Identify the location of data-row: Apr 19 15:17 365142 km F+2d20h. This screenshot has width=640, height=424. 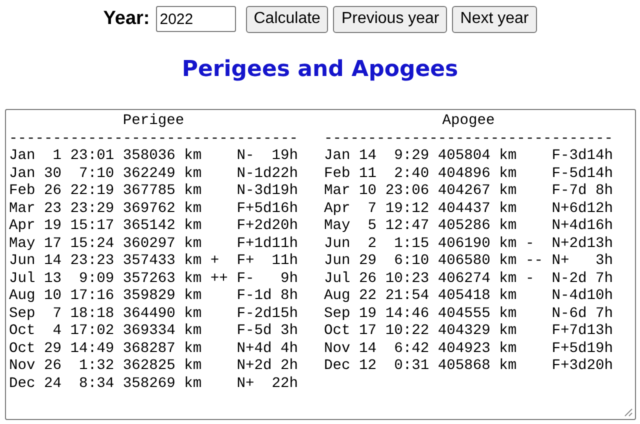
(153, 227).